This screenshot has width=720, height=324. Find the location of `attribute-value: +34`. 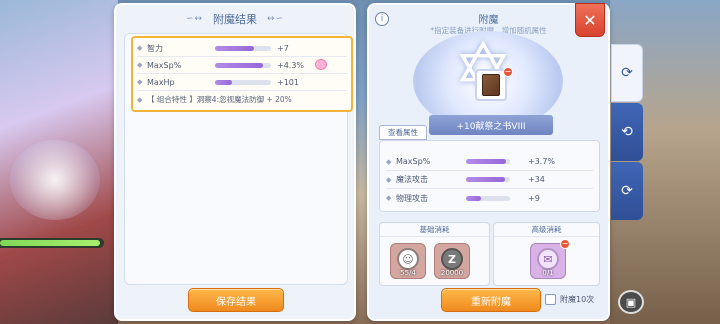

attribute-value: +34 is located at coordinates (536, 179).